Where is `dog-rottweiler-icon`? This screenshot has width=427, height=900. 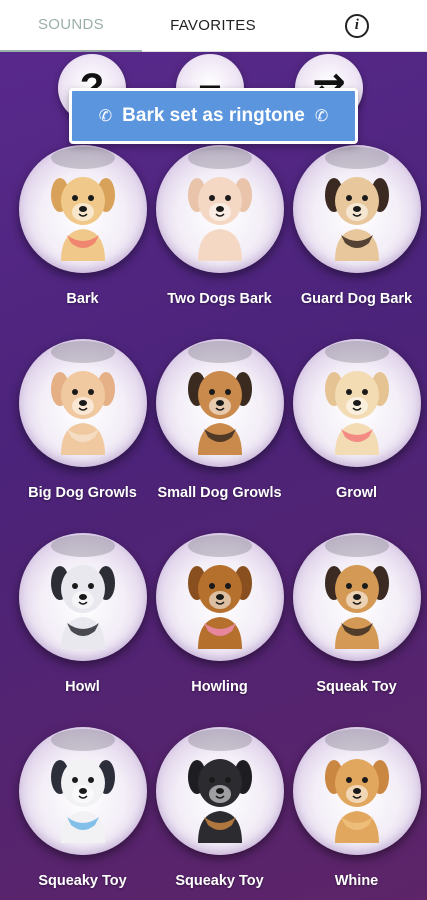 dog-rottweiler-icon is located at coordinates (219, 801).